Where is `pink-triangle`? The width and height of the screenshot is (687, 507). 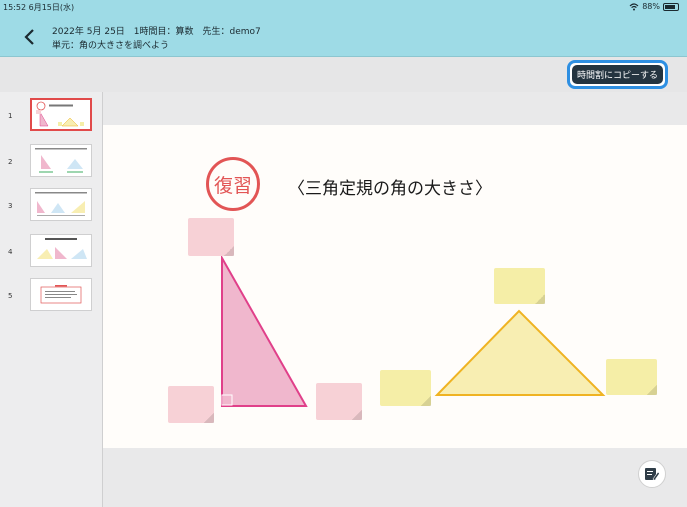
pink-triangle is located at coordinates (264, 330).